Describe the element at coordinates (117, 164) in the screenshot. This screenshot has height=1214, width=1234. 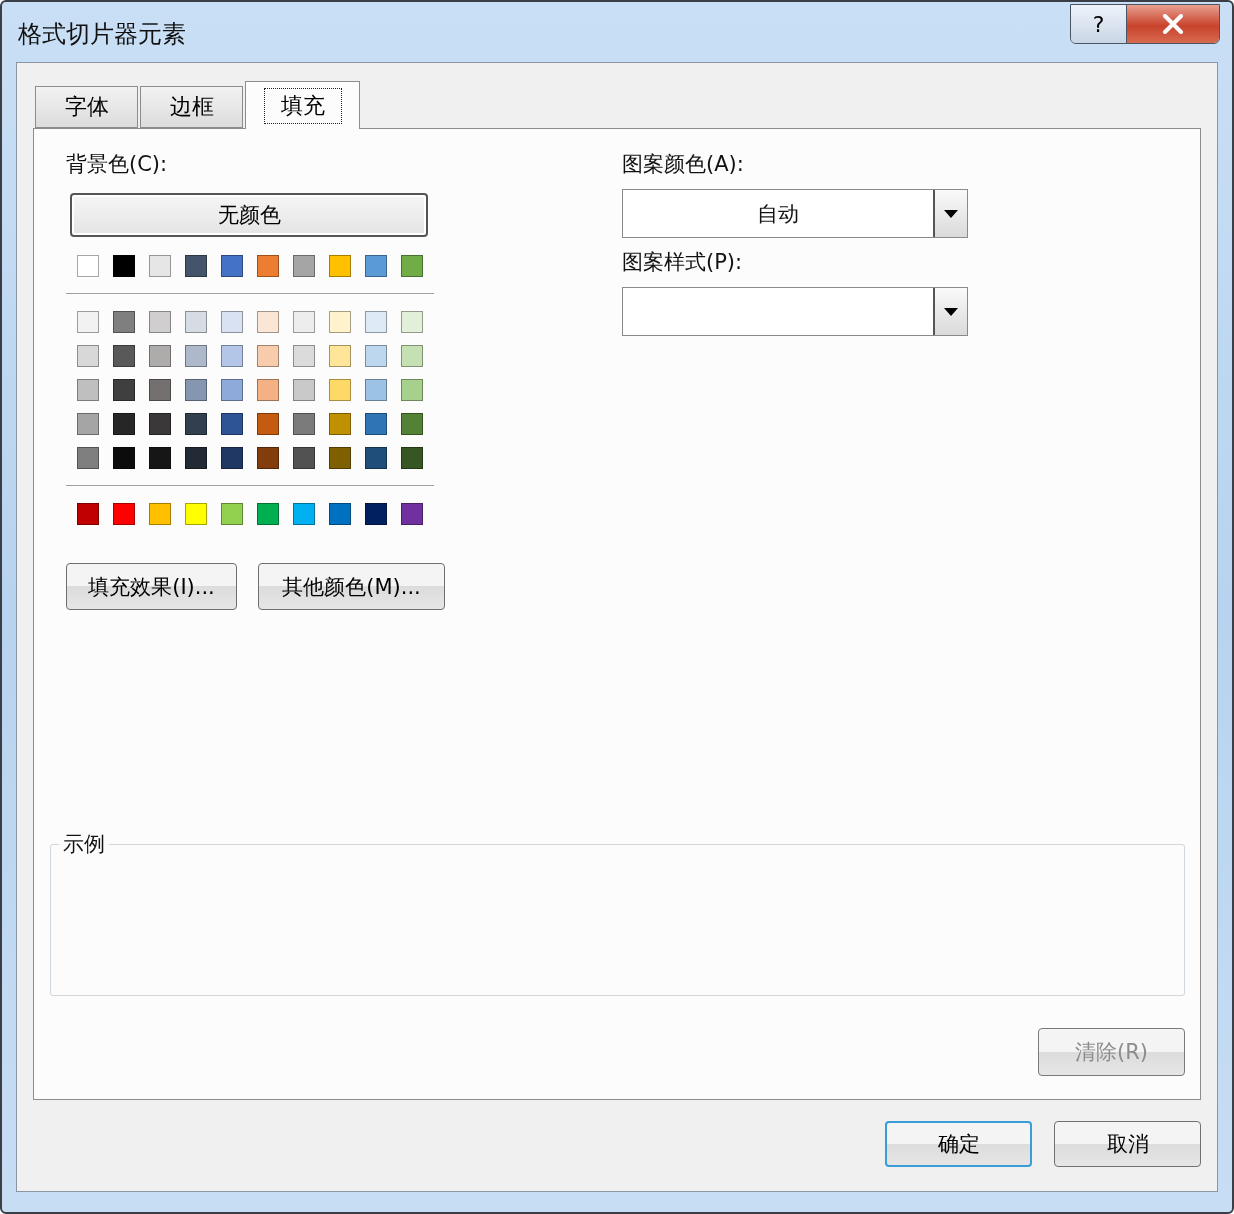
I see `field-label: 背景色(C):` at that location.